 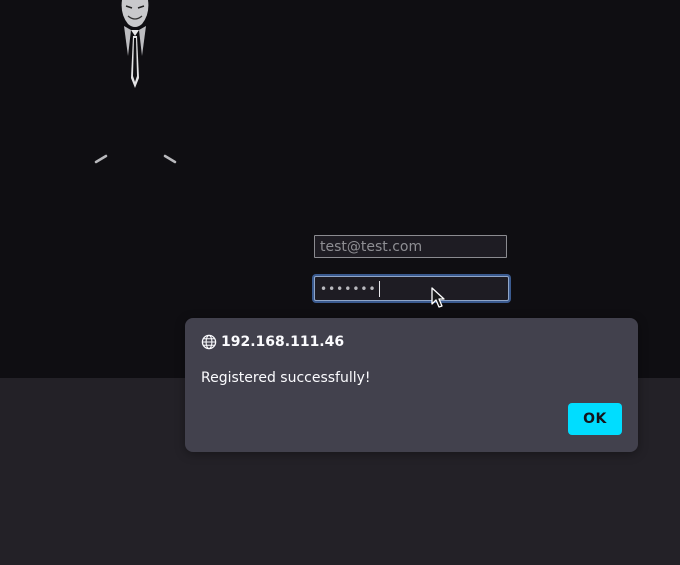 I want to click on dialog-message: Registered successfully!, so click(x=286, y=378).